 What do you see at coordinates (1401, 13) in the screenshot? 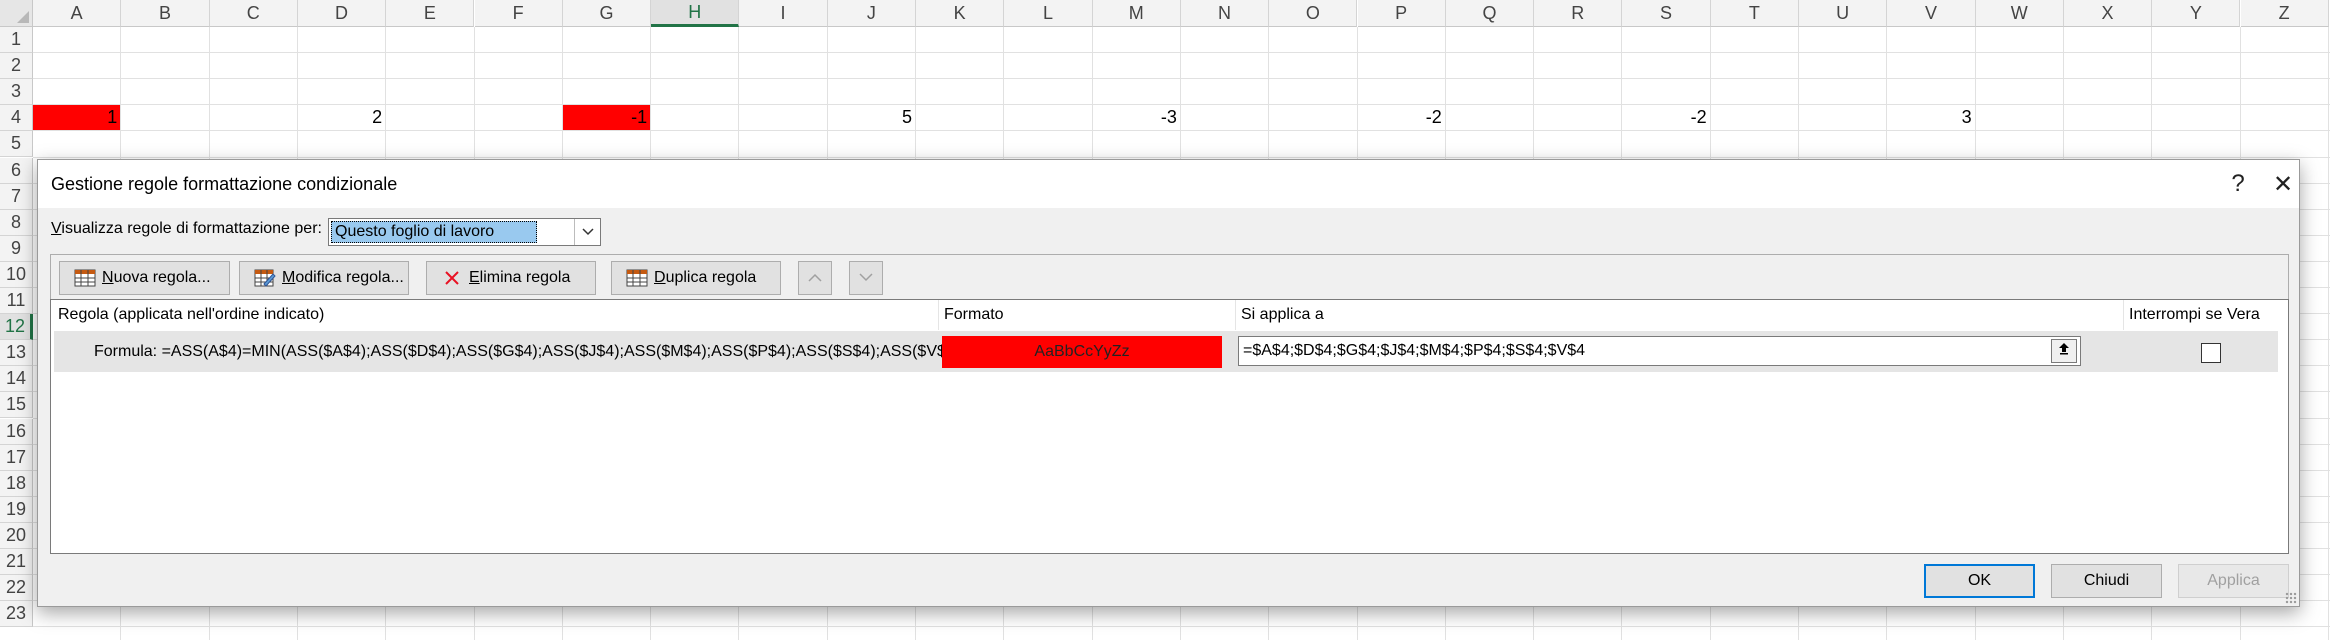
I see `column-header-p: P` at bounding box center [1401, 13].